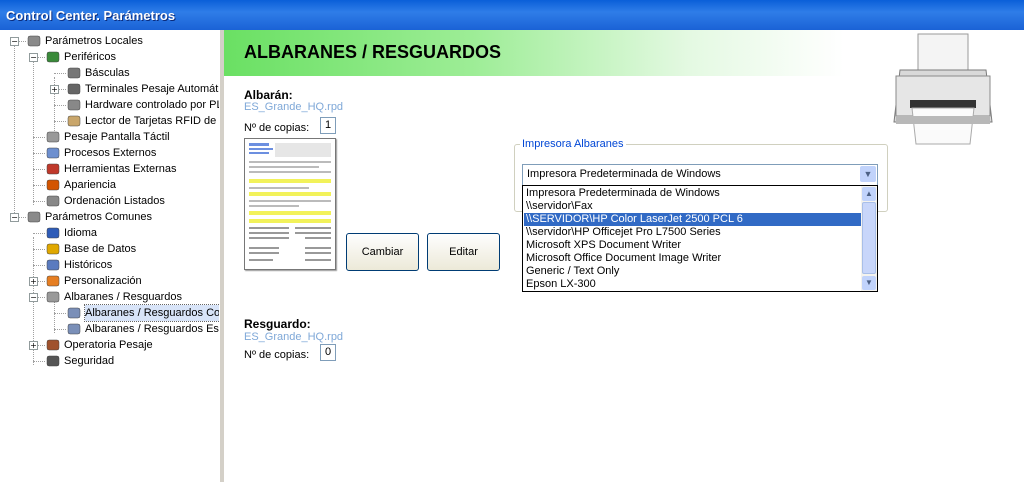  Describe the element at coordinates (98, 217) in the screenshot. I see `tree-item-label: Parámetros Comunes` at that location.